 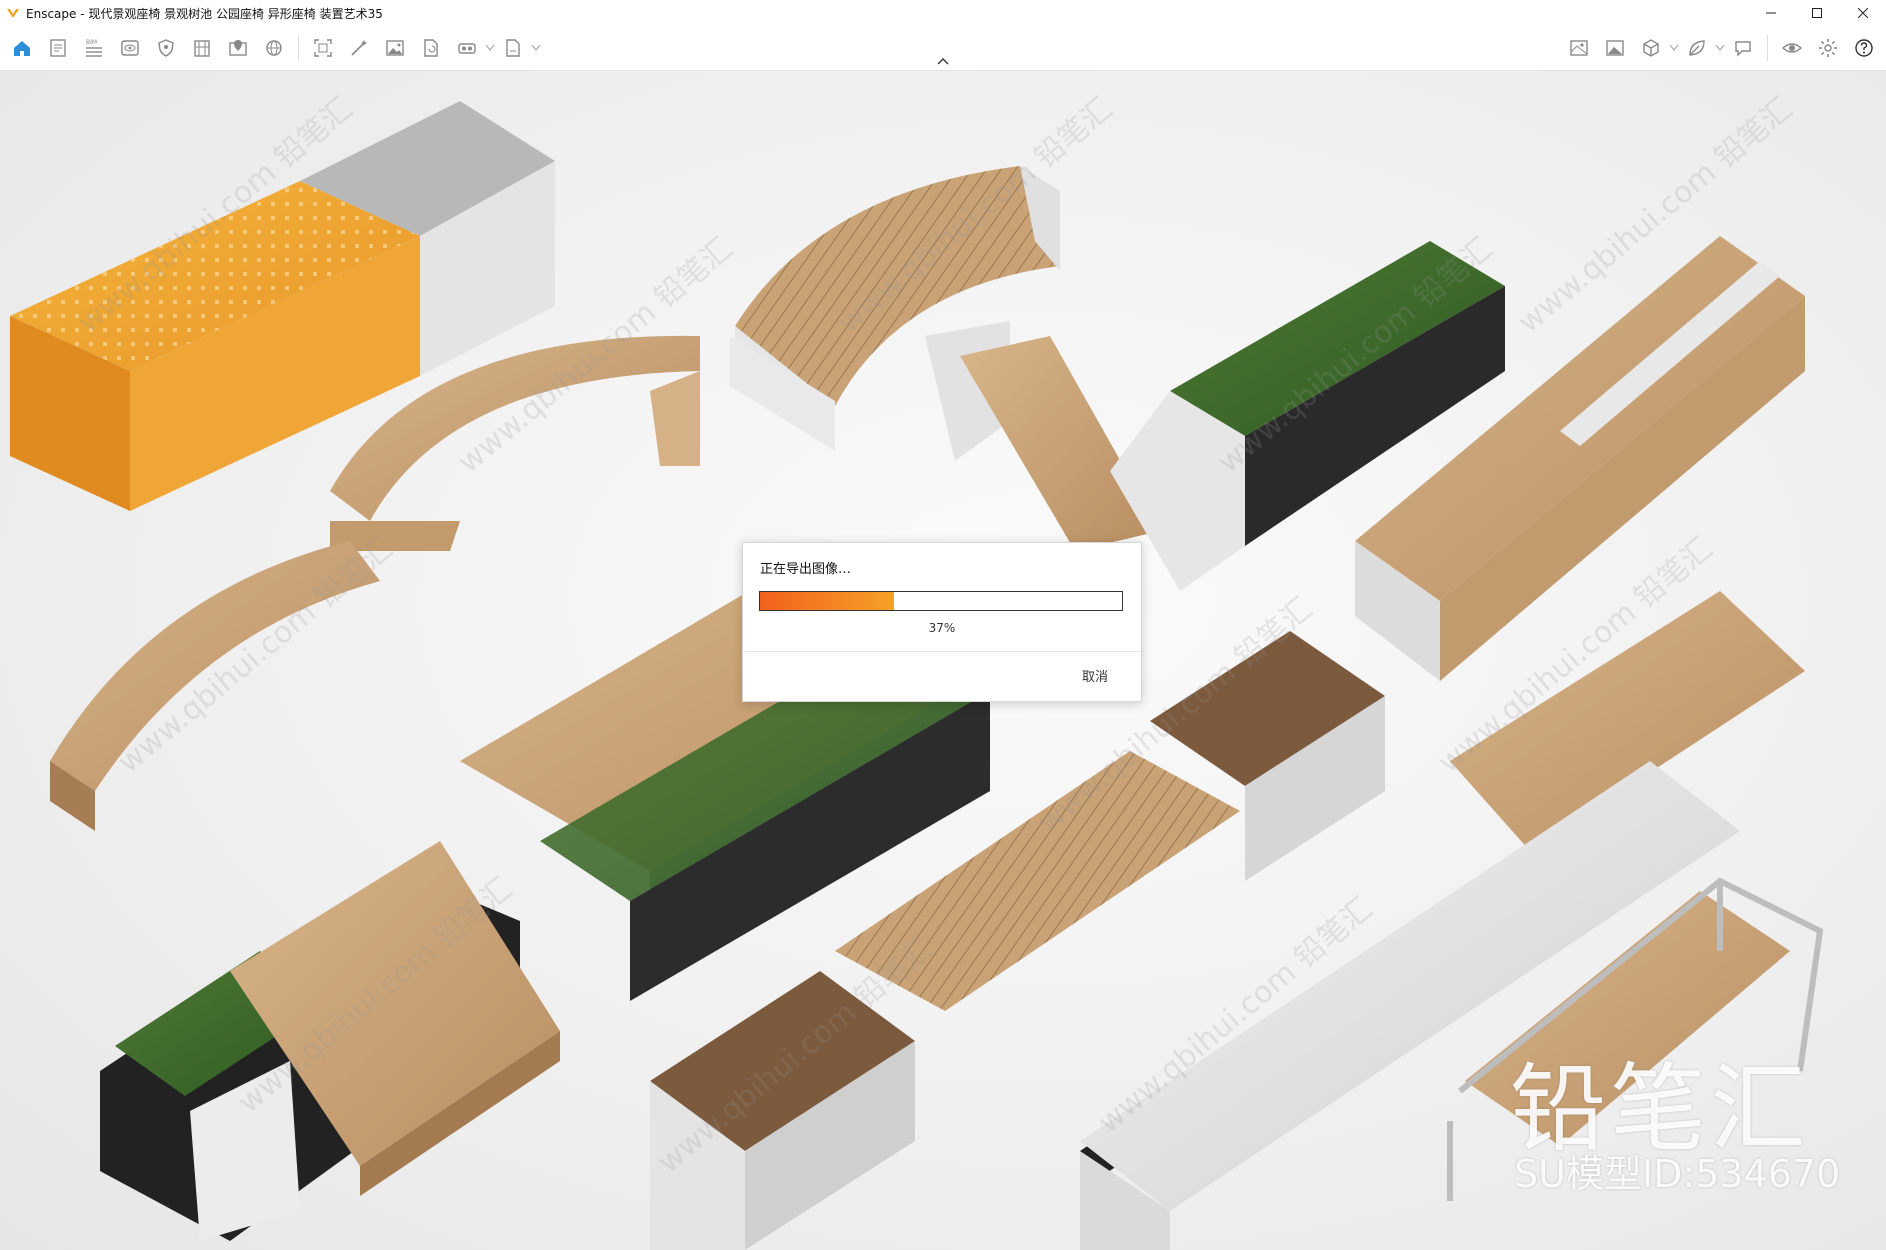 I want to click on home-icon, so click(x=22, y=48).